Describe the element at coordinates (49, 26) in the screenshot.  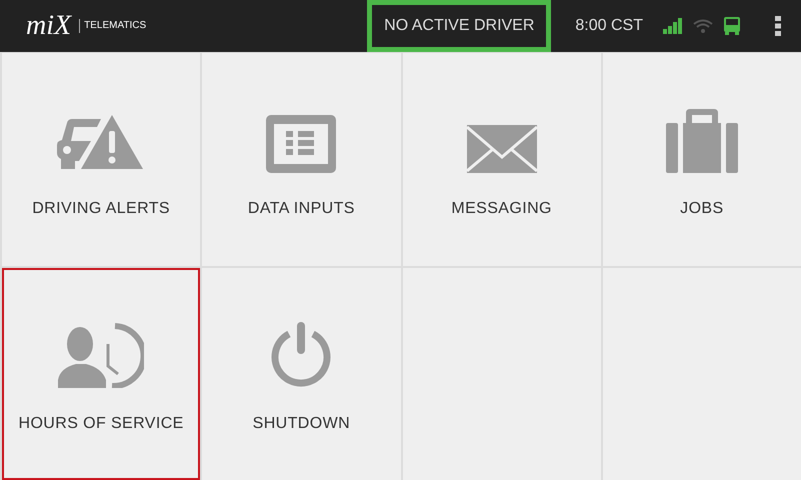
I see `logo: miX` at that location.